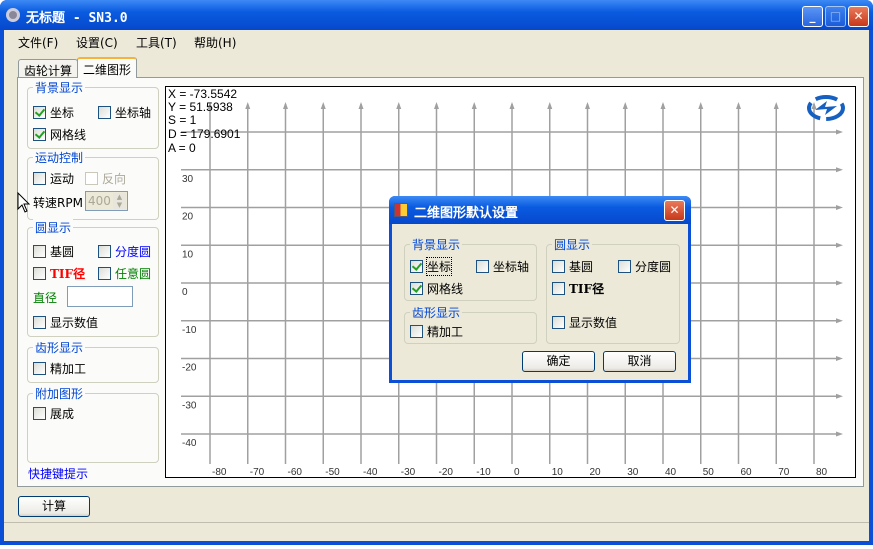 The image size is (873, 549). I want to click on dialog-checkbox-finish: 精加工, so click(436, 331).